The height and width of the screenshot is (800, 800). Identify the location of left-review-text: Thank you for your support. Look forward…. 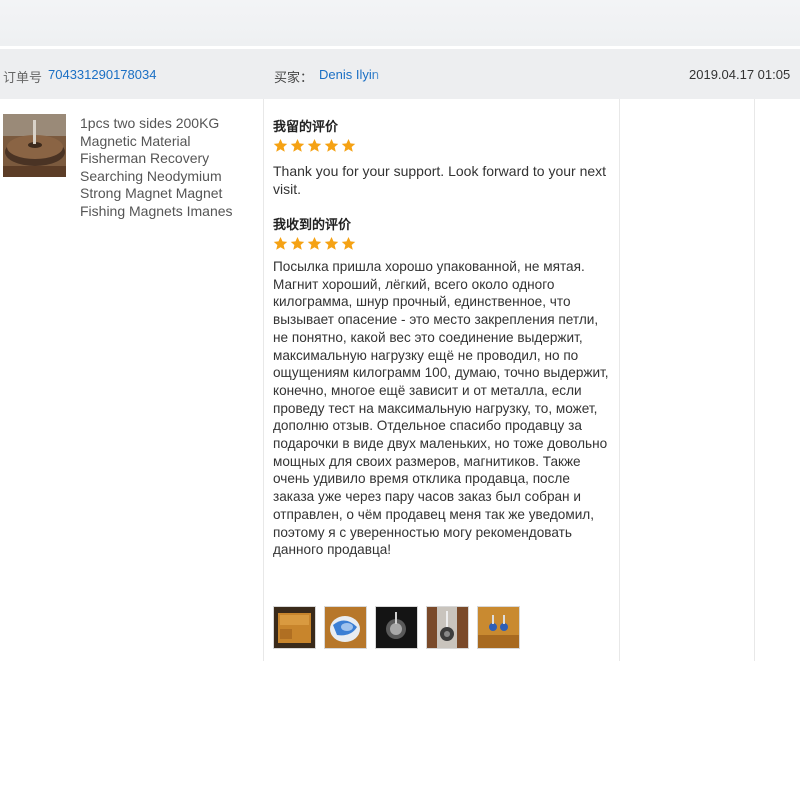
(440, 180).